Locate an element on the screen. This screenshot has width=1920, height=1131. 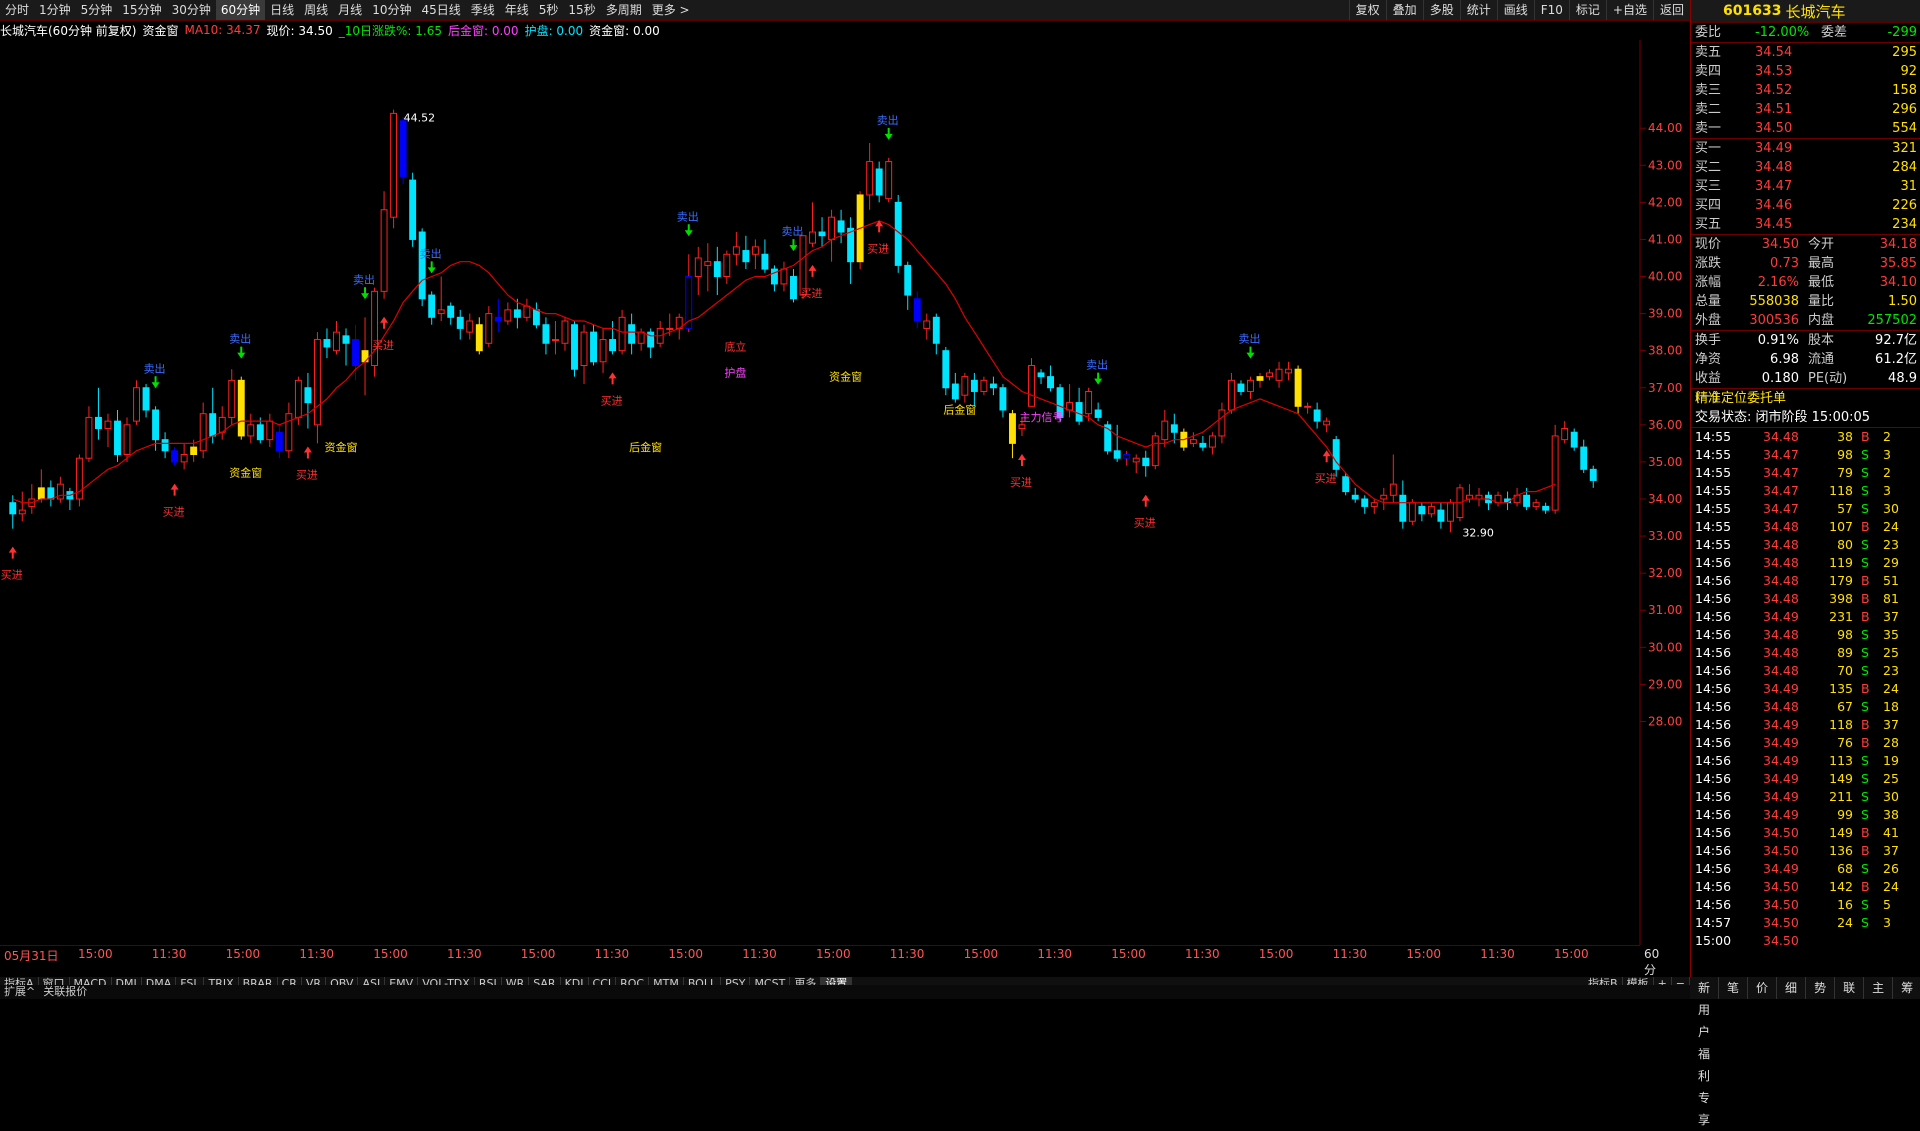
tick-volume: 76 is located at coordinates (1845, 742).